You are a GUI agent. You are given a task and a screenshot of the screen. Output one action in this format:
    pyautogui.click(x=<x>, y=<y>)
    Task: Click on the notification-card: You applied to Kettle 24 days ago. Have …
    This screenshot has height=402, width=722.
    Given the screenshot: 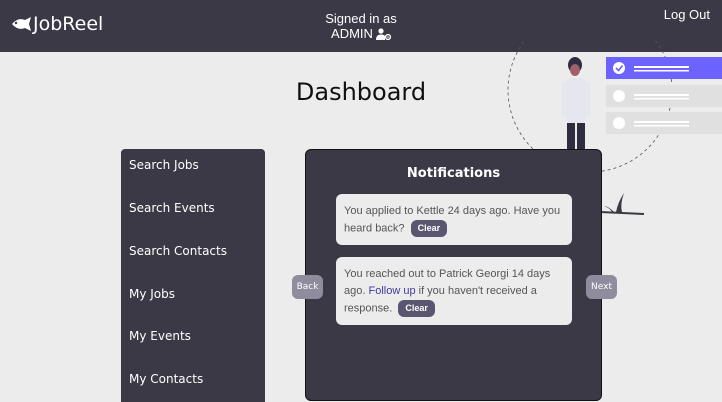 What is the action you would take?
    pyautogui.click(x=454, y=220)
    